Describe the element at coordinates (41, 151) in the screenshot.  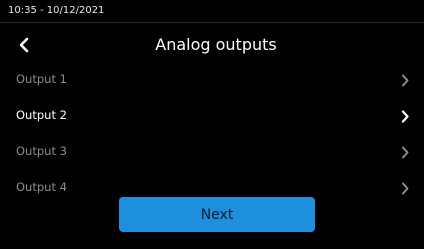
I see `output-label: Output 3` at that location.